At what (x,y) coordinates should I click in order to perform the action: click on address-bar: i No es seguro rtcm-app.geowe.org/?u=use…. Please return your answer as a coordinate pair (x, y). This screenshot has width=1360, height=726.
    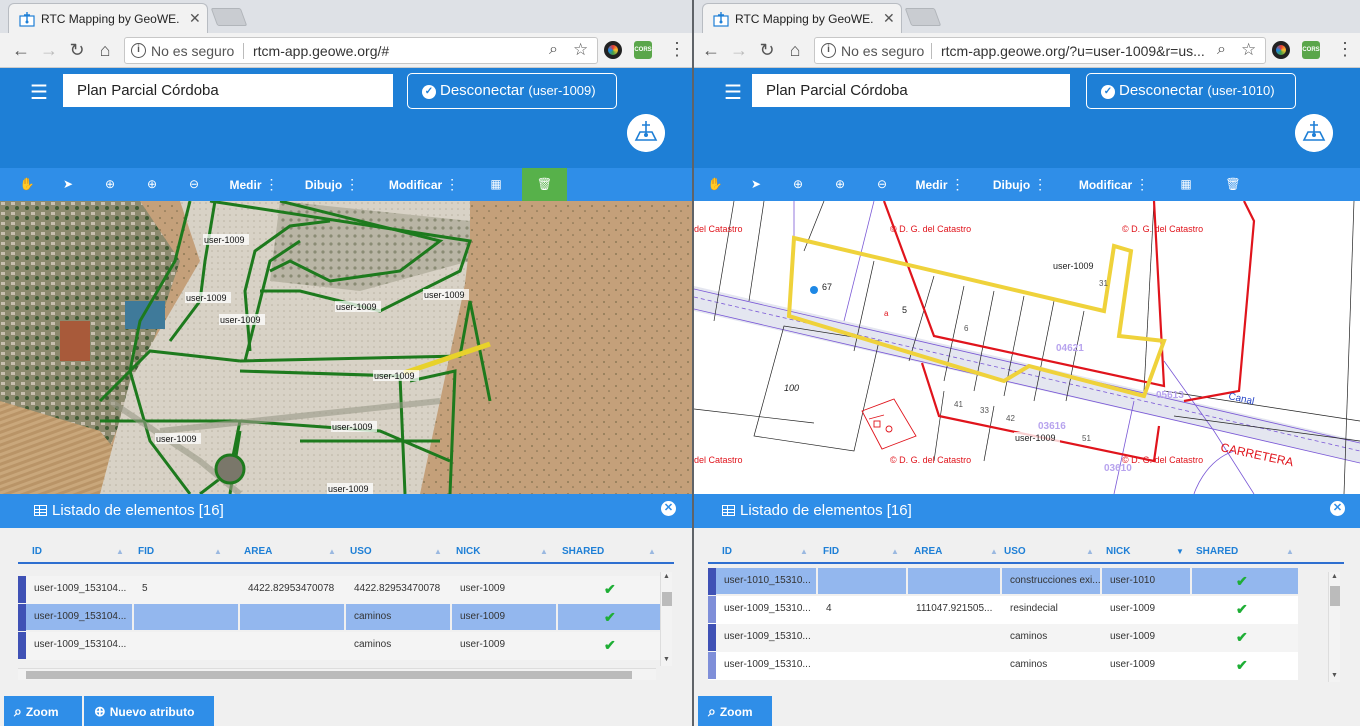
    Looking at the image, I should click on (1040, 50).